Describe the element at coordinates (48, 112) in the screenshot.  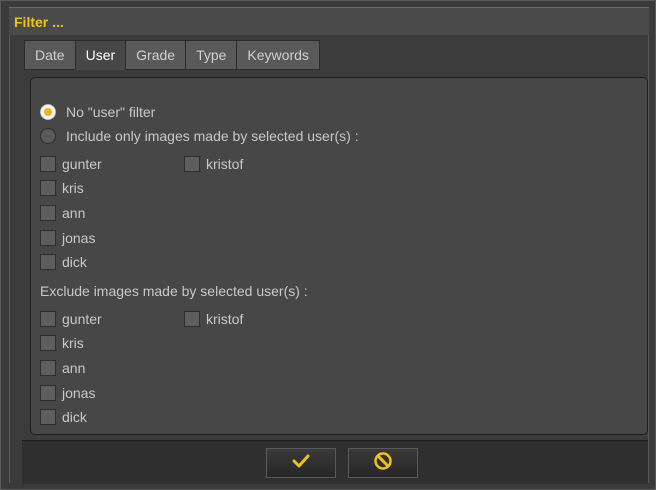
I see `radio-selected-icon` at that location.